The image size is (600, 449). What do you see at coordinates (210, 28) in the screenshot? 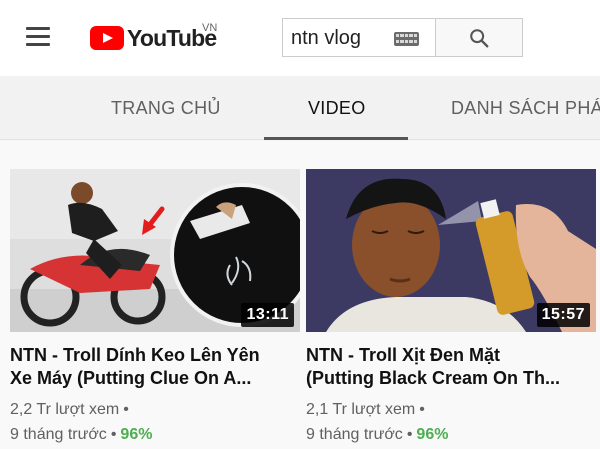
I see `logo-region-code: VN` at bounding box center [210, 28].